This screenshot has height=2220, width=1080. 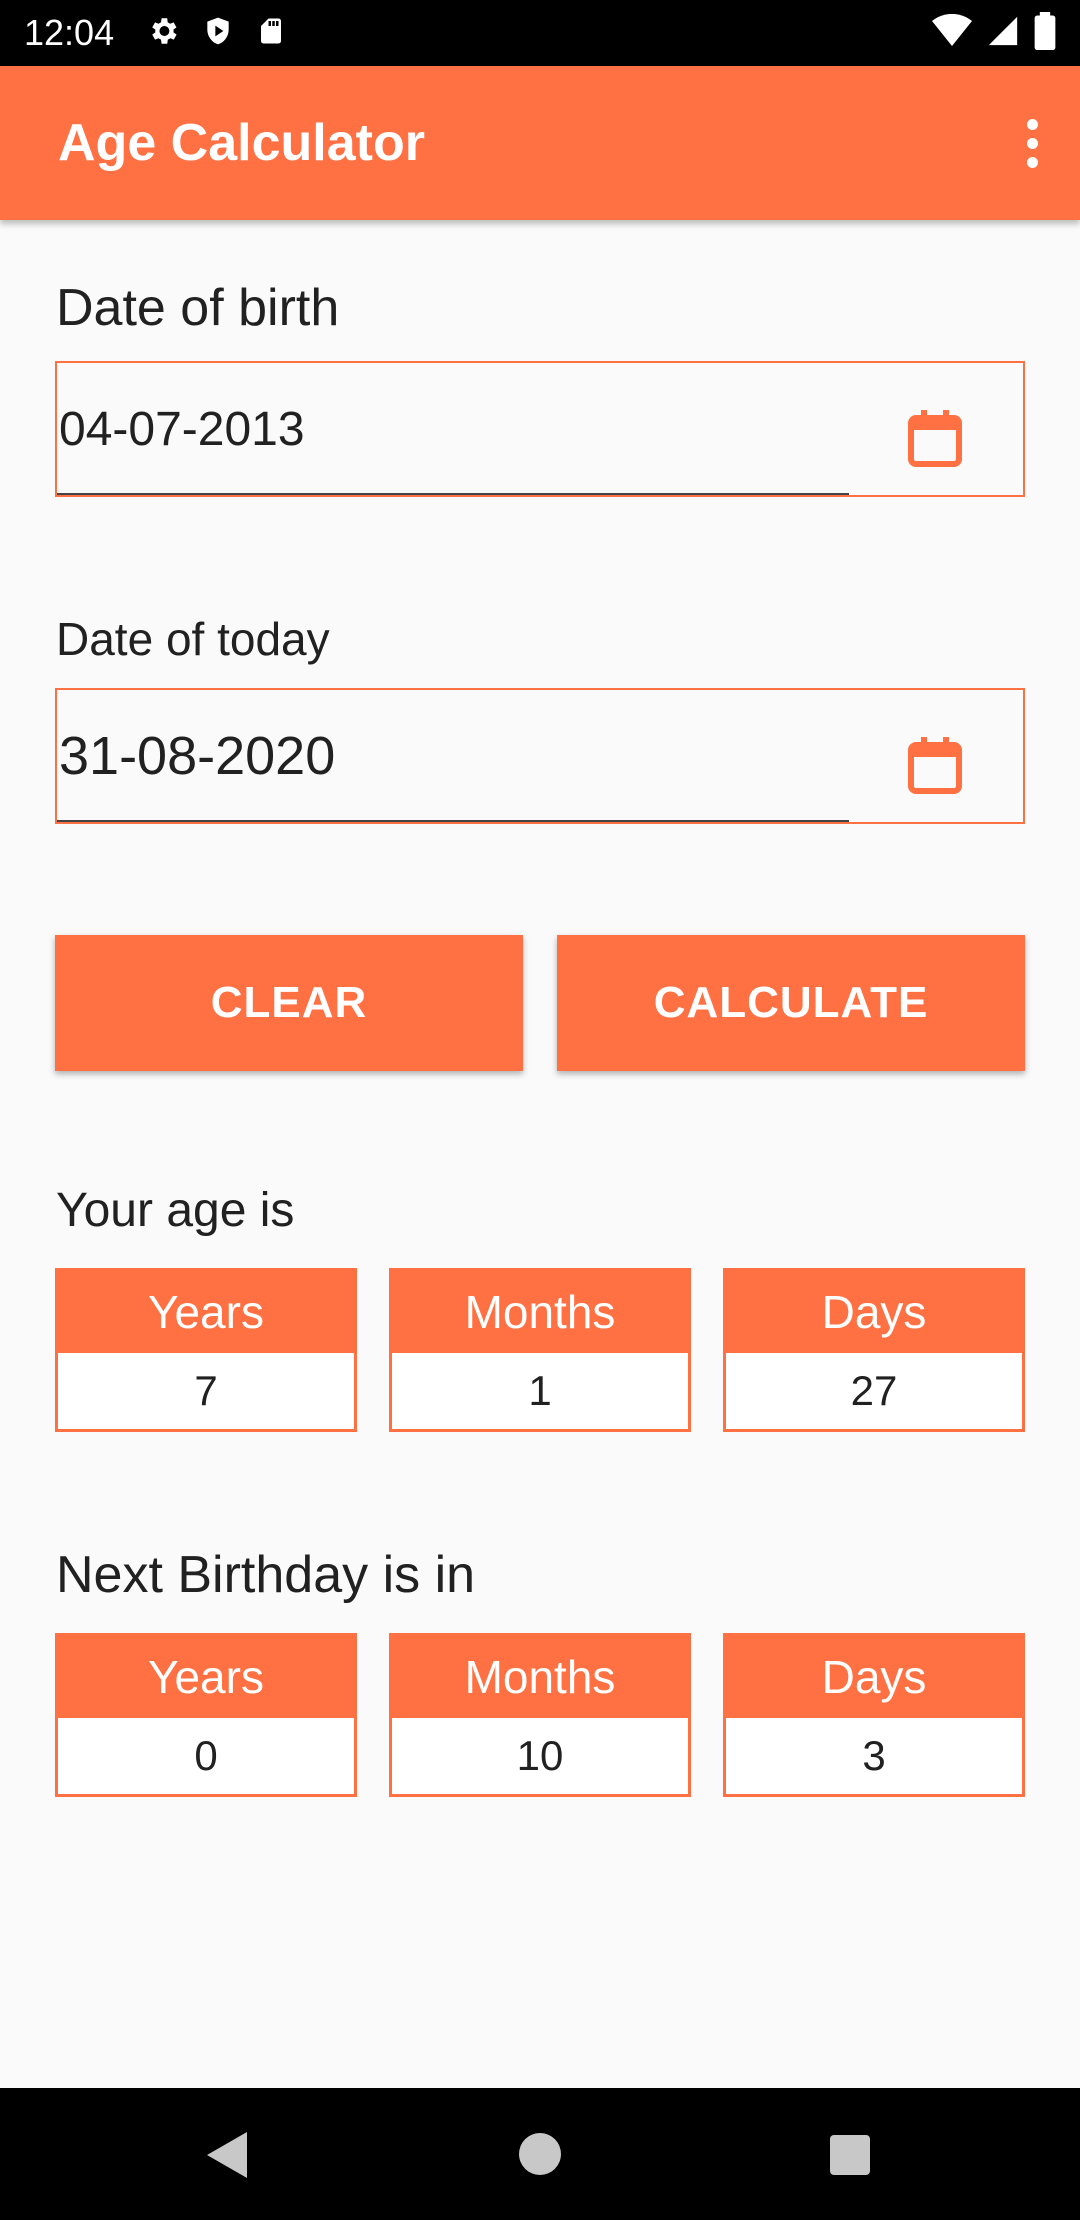 What do you see at coordinates (226, 2157) in the screenshot?
I see `back-icon` at bounding box center [226, 2157].